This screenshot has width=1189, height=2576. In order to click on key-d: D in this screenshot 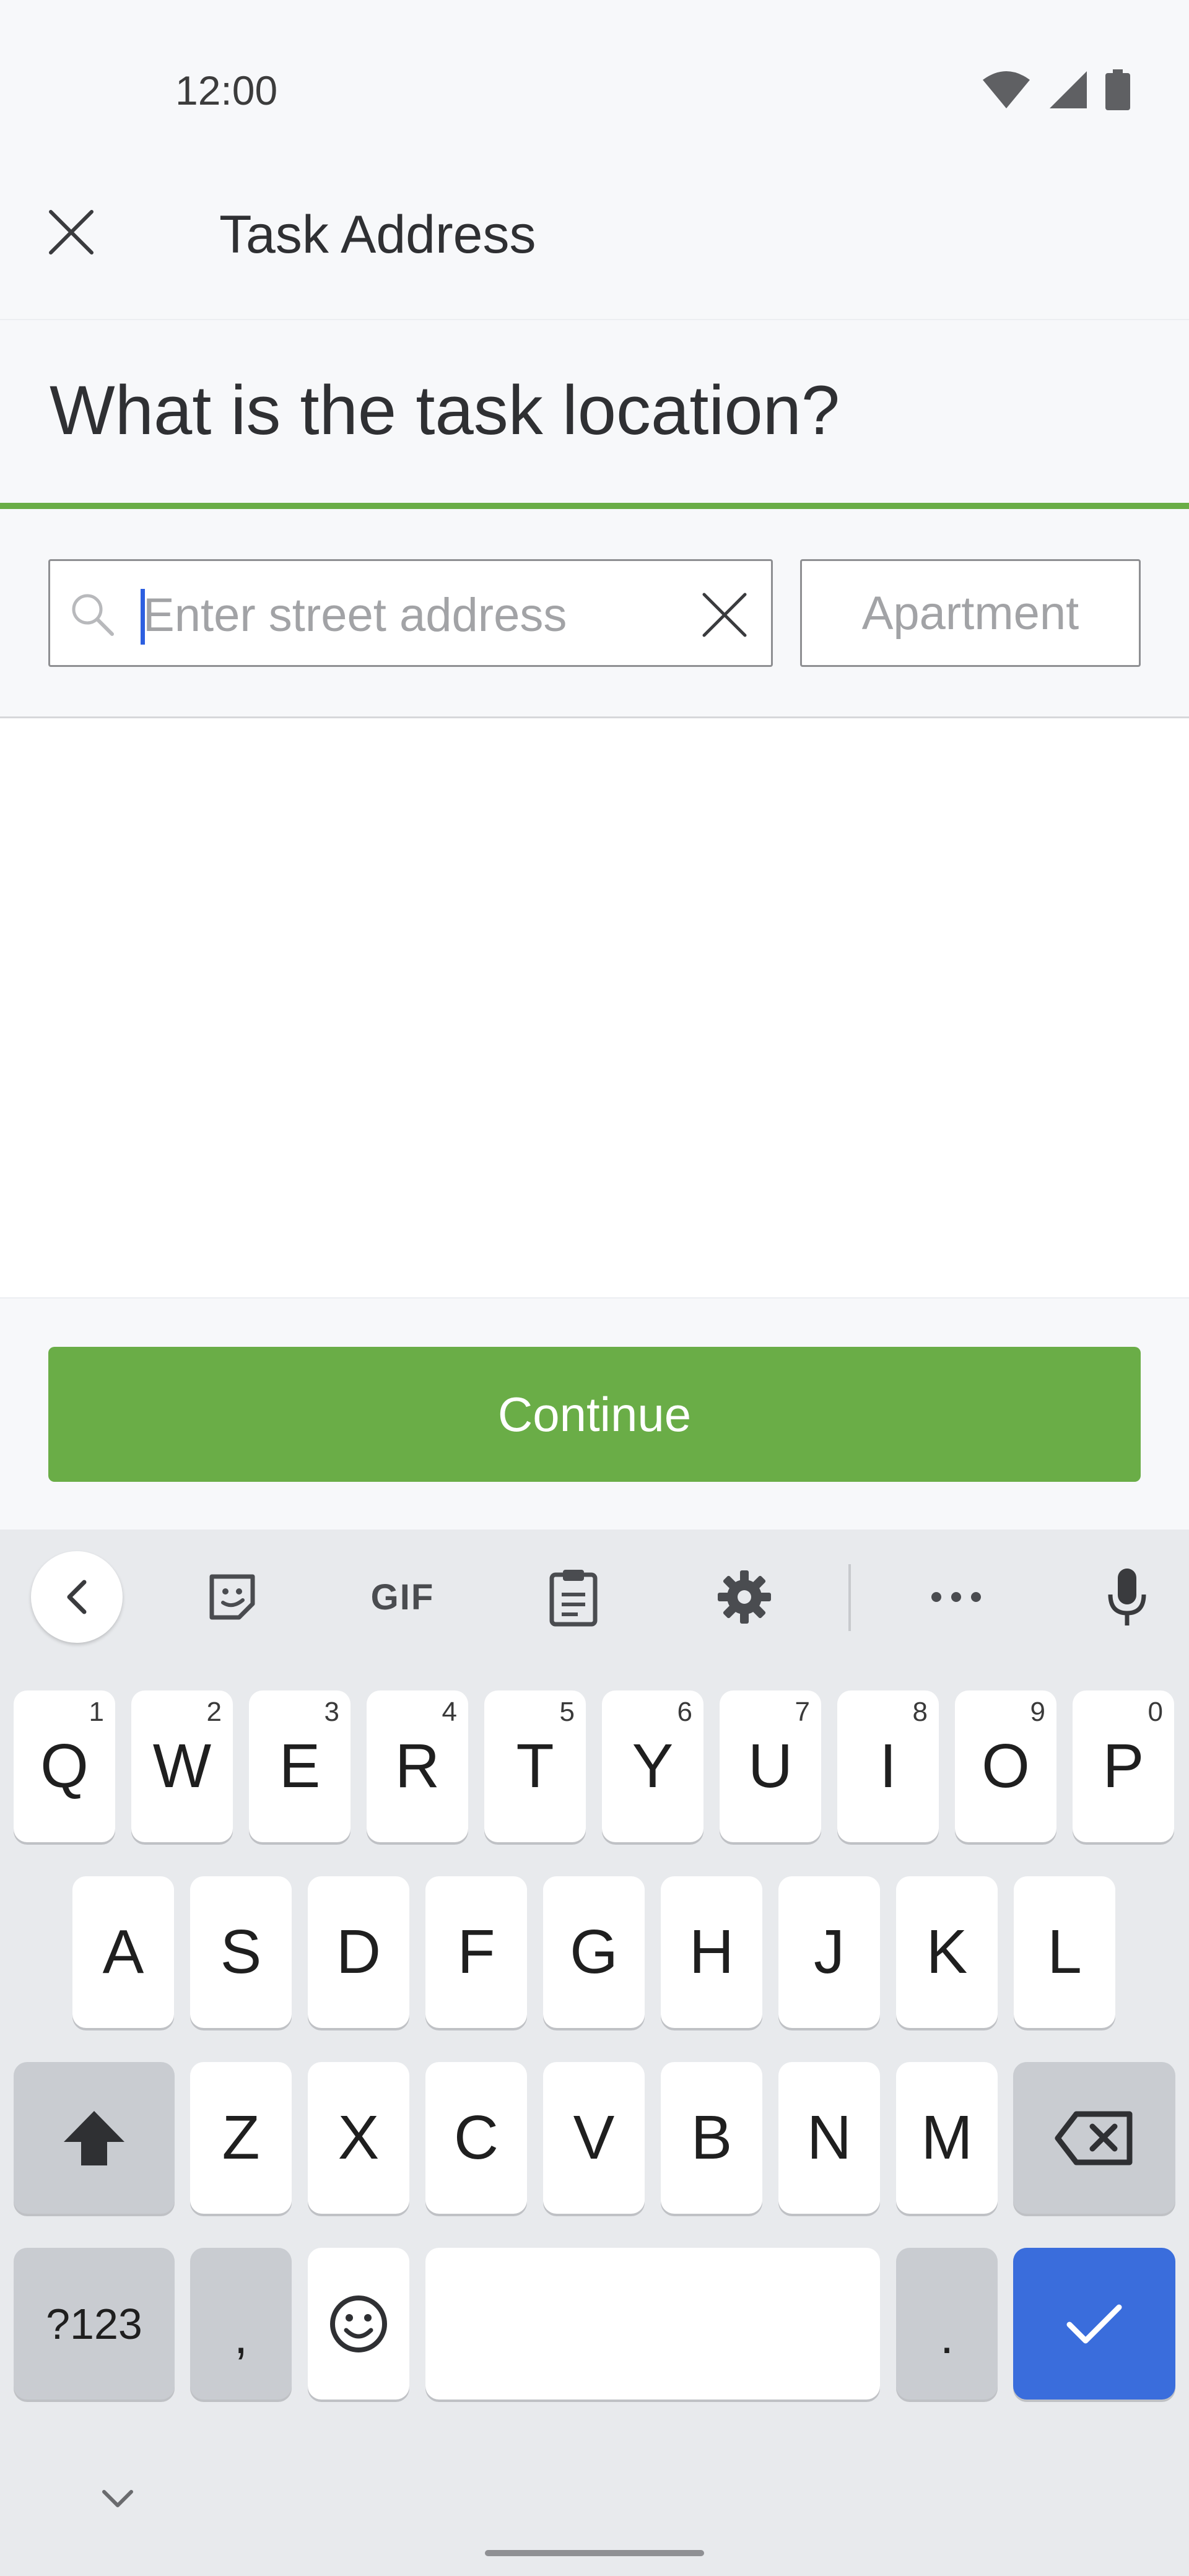, I will do `click(358, 1952)`.